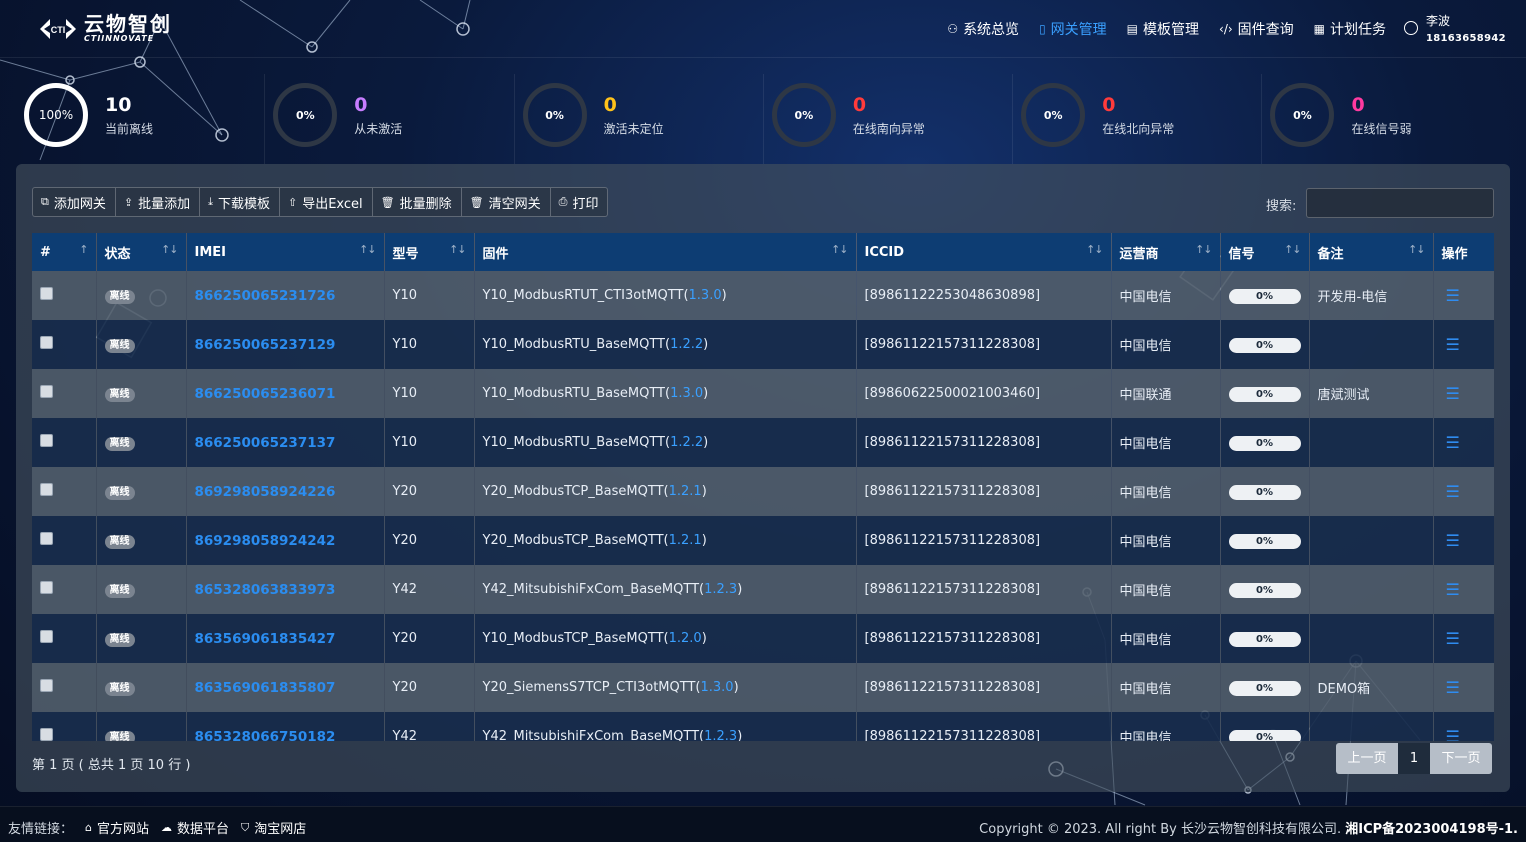  I want to click on stat-south-abnormal: 0% 0 在线南向异常, so click(889, 119).